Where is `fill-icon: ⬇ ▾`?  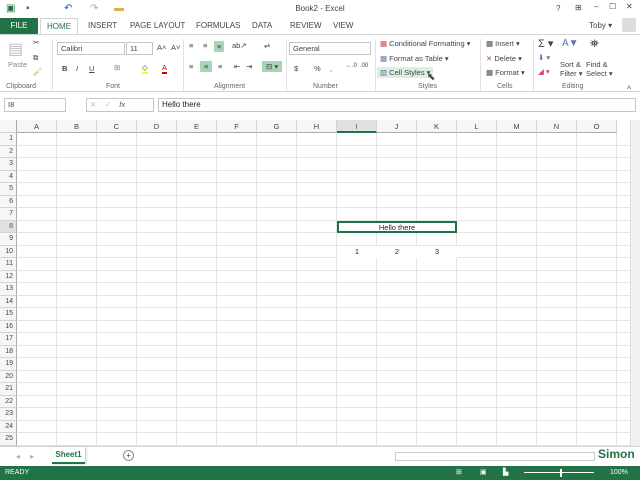
fill-icon: ⬇ ▾ is located at coordinates (544, 57).